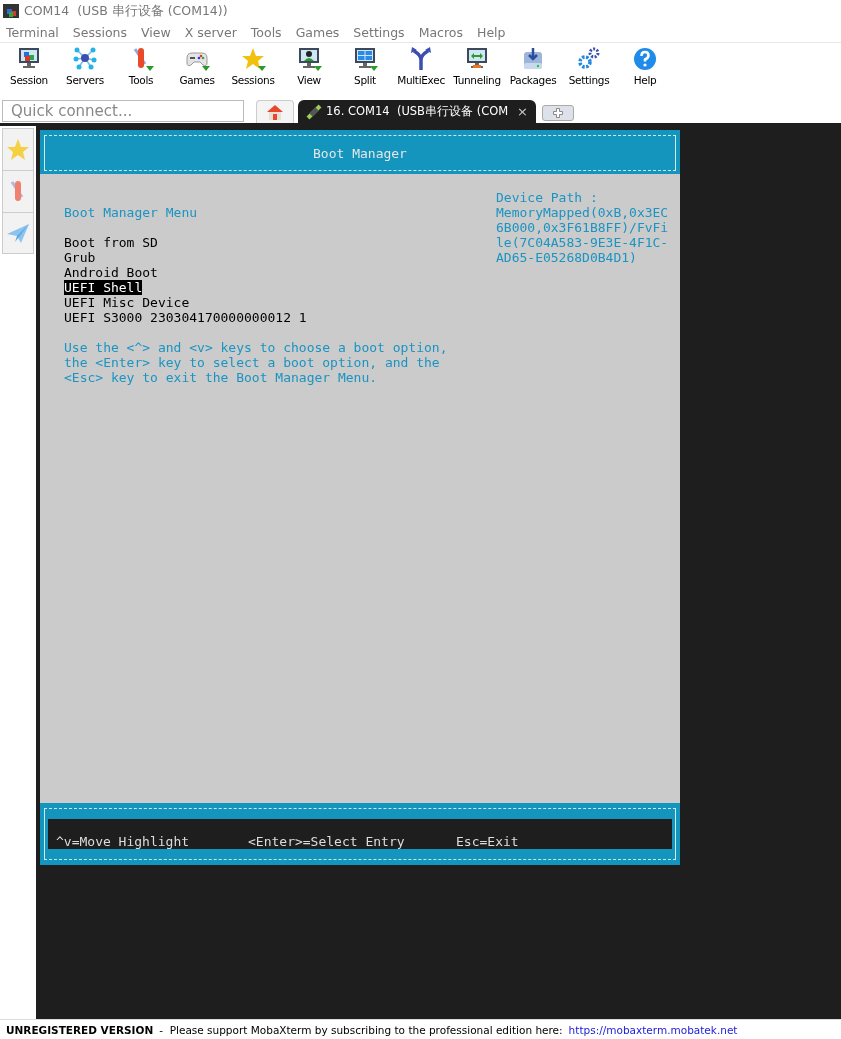 The width and height of the screenshot is (841, 1039). Describe the element at coordinates (253, 70) in the screenshot. I see `toolbar-button: Sessions` at that location.